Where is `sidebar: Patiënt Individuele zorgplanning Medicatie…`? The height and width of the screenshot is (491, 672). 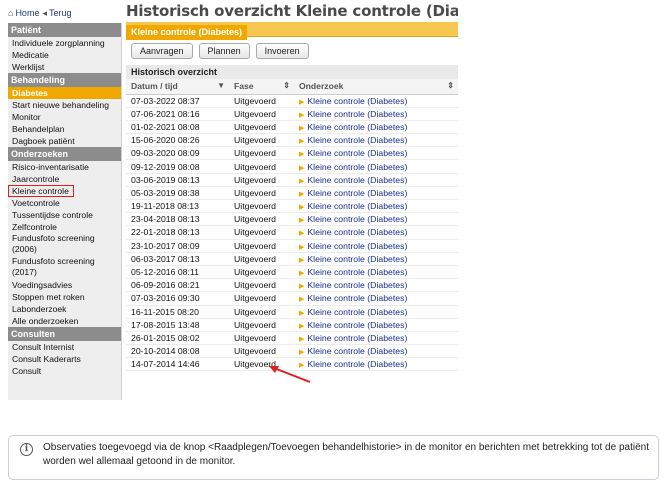
sidebar: Patiënt Individuele zorgplanning Medicatie… is located at coordinates (65, 211).